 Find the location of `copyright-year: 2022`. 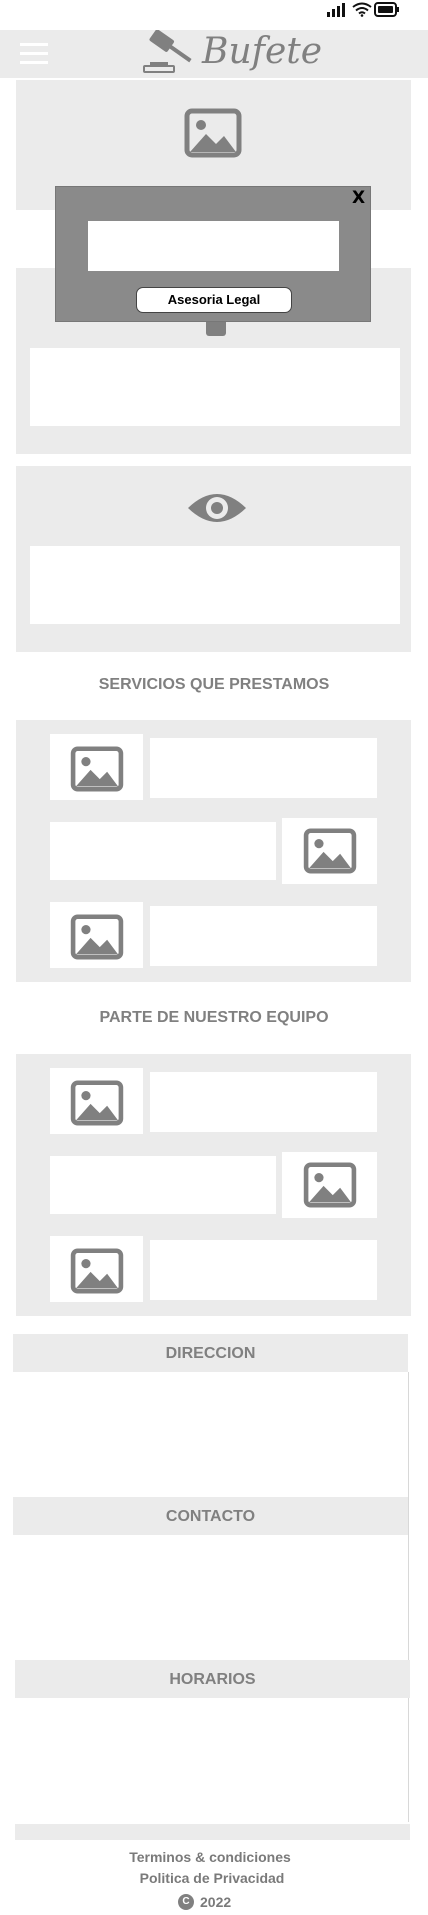

copyright-year: 2022 is located at coordinates (216, 1902).